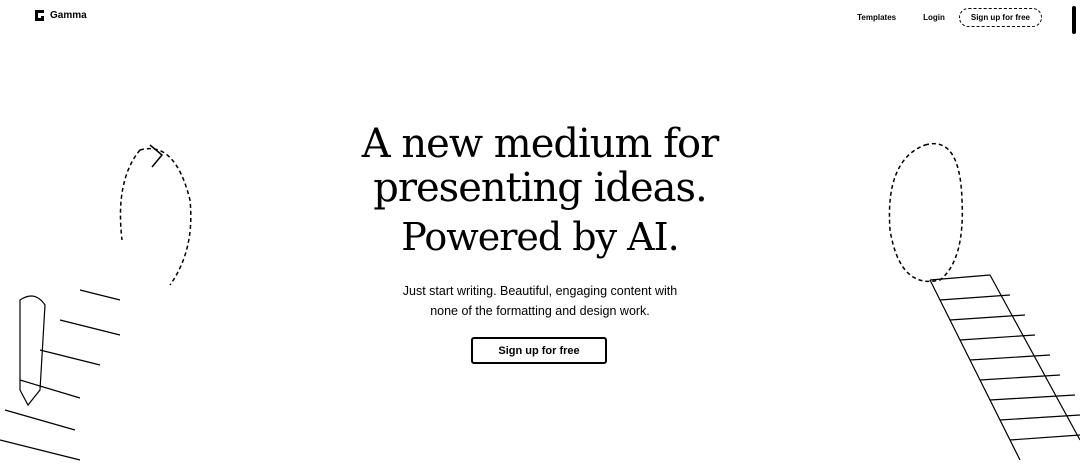 This screenshot has width=1080, height=471. I want to click on brand-logo: Gamma, so click(60, 15).